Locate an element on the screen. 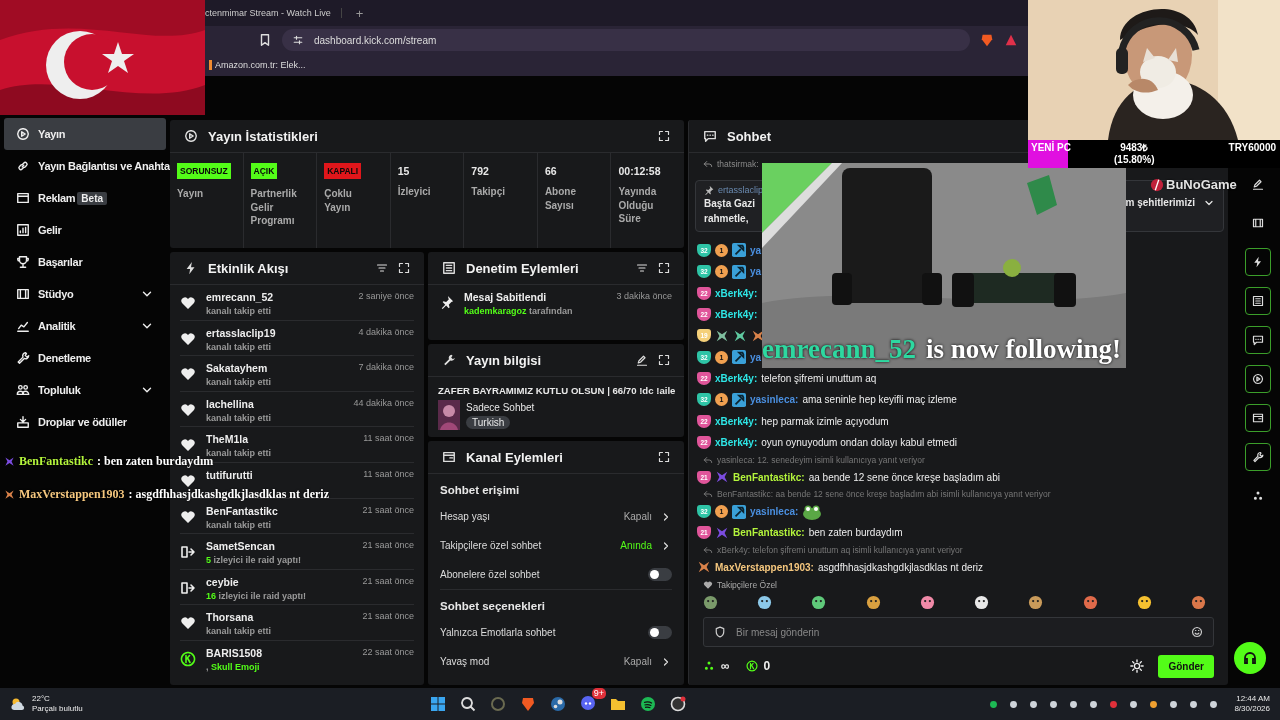 The image size is (1280, 720). username: BARIS1508 is located at coordinates (279, 652).